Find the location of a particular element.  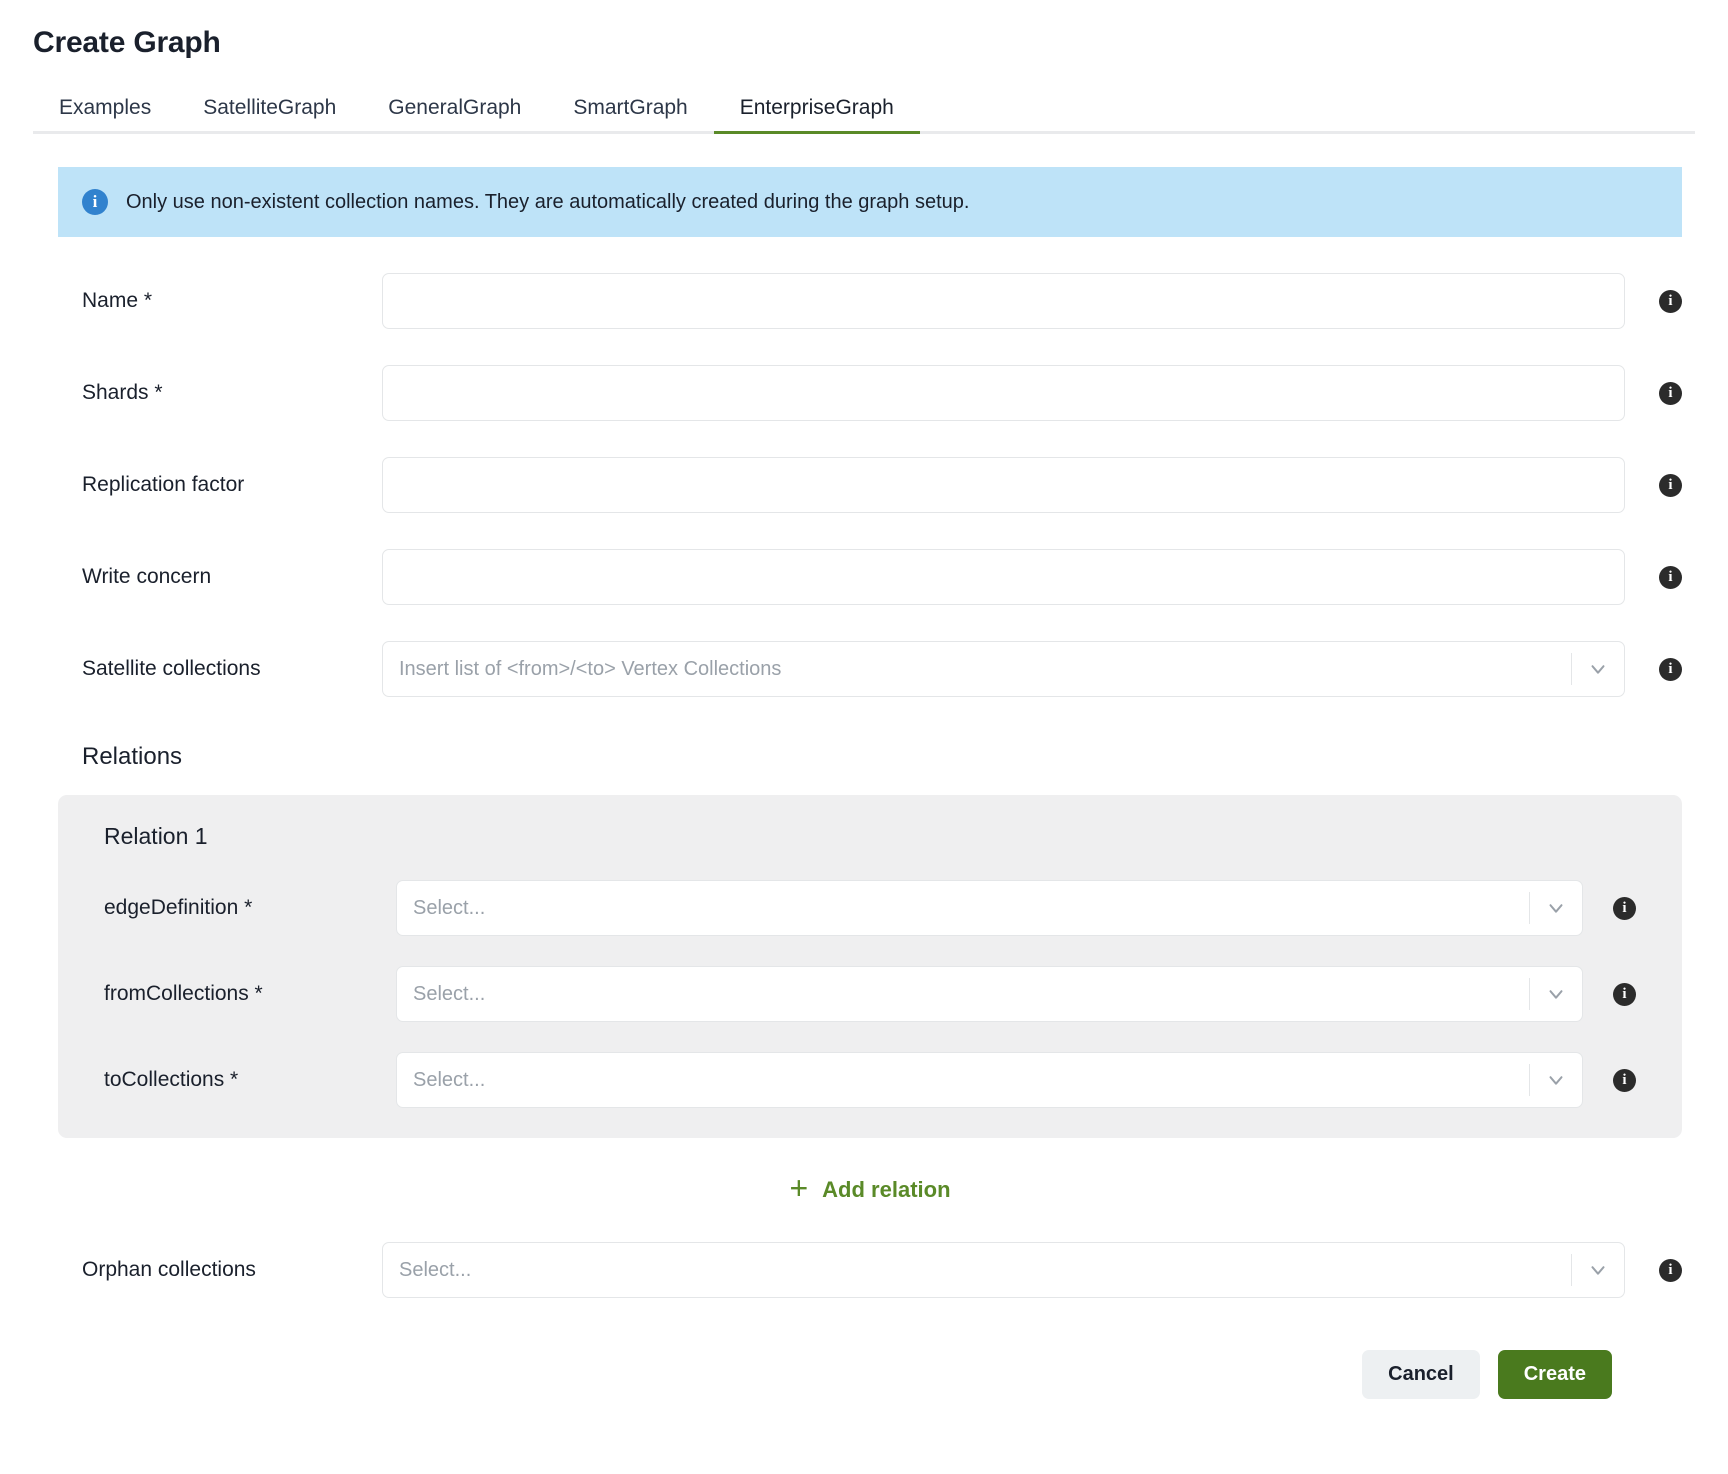

field-row-replication-factor: Replication factor i is located at coordinates (870, 485).